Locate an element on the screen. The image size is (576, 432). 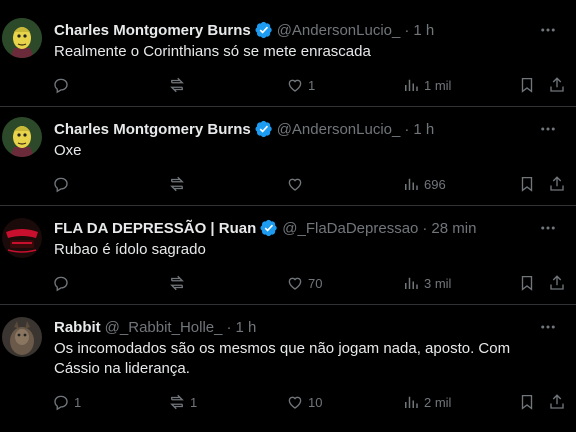
like-count: 10 is located at coordinates (315, 402).